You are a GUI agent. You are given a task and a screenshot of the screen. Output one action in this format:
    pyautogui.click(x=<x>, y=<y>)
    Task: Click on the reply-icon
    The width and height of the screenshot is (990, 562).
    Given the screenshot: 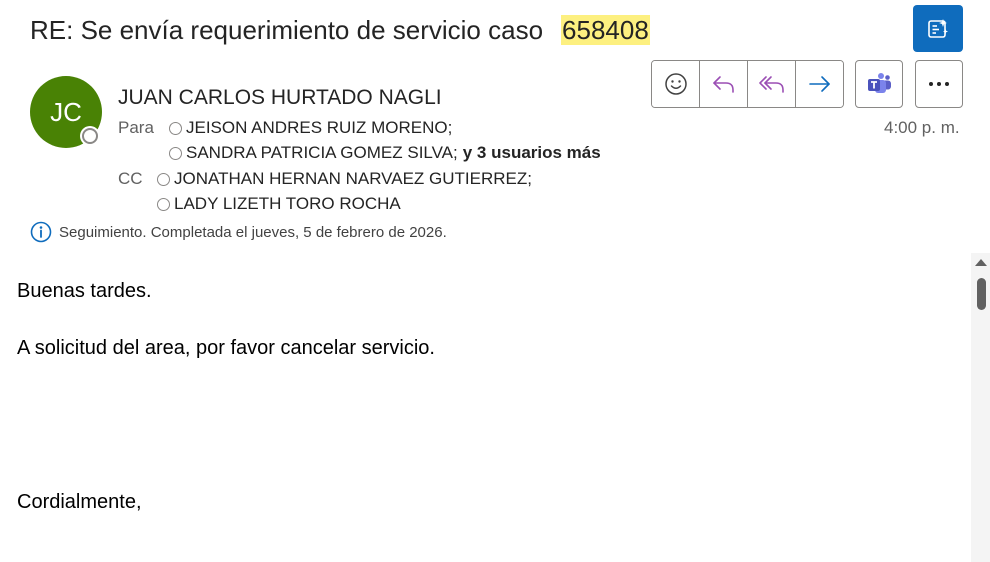 What is the action you would take?
    pyautogui.click(x=723, y=84)
    